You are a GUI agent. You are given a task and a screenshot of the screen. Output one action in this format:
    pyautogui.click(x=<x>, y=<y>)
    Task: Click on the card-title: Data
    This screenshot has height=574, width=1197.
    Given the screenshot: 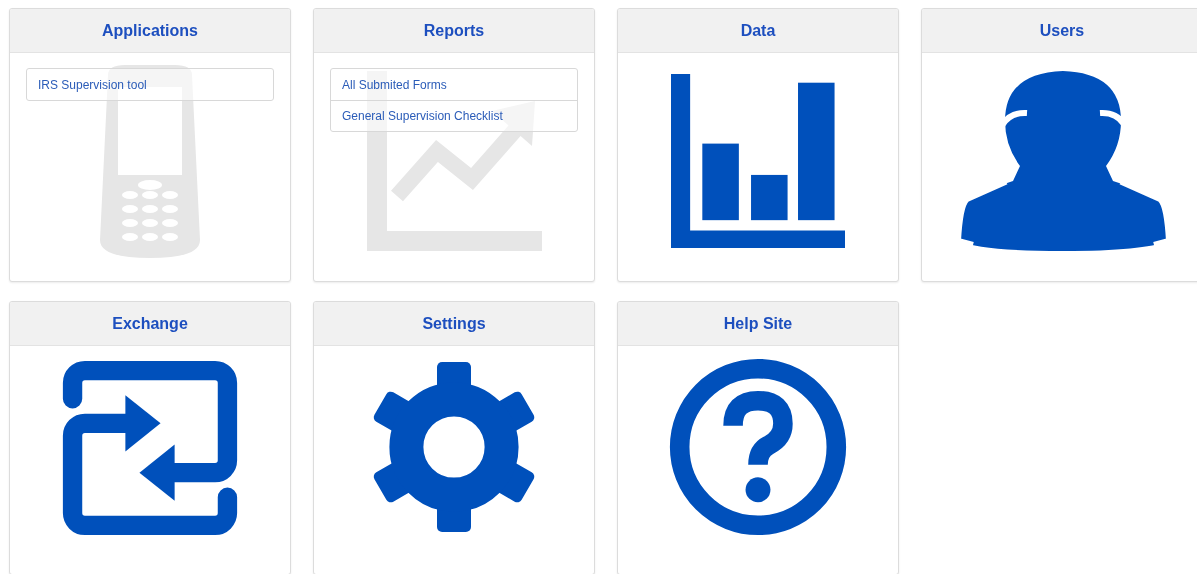 What is the action you would take?
    pyautogui.click(x=758, y=30)
    